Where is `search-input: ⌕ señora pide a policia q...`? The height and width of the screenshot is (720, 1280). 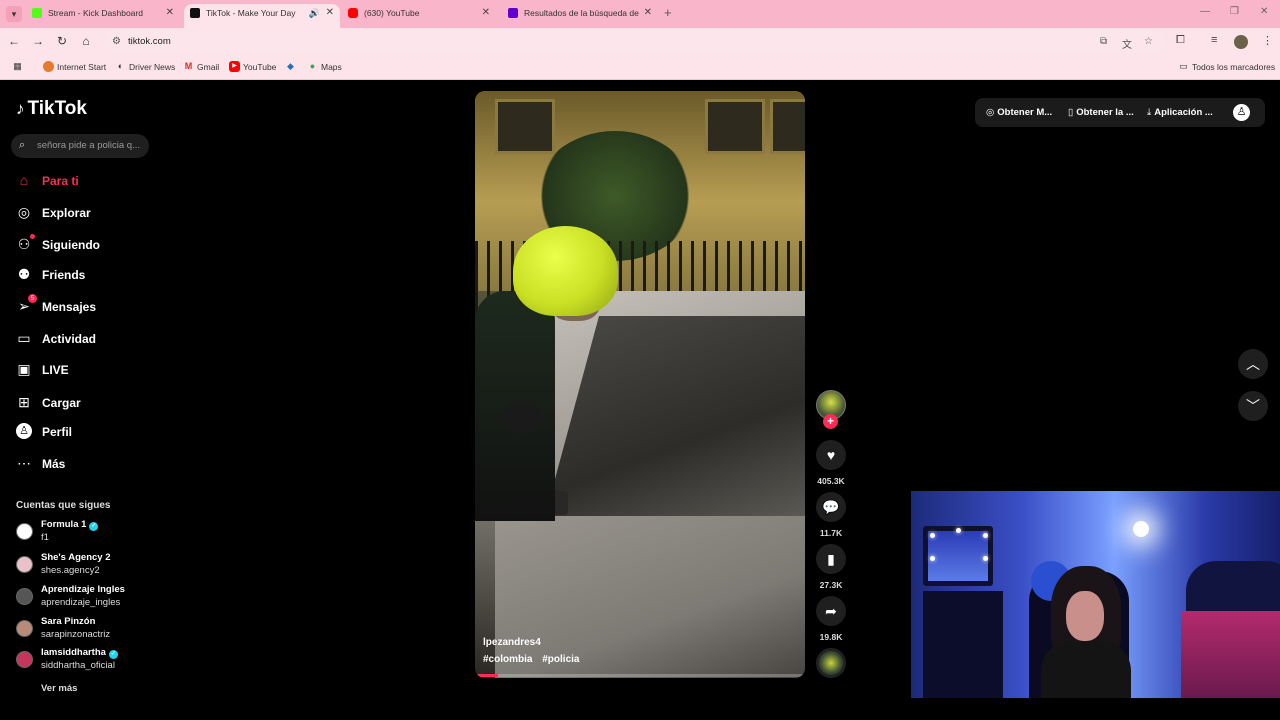
search-input: ⌕ señora pide a policia q... is located at coordinates (80, 146).